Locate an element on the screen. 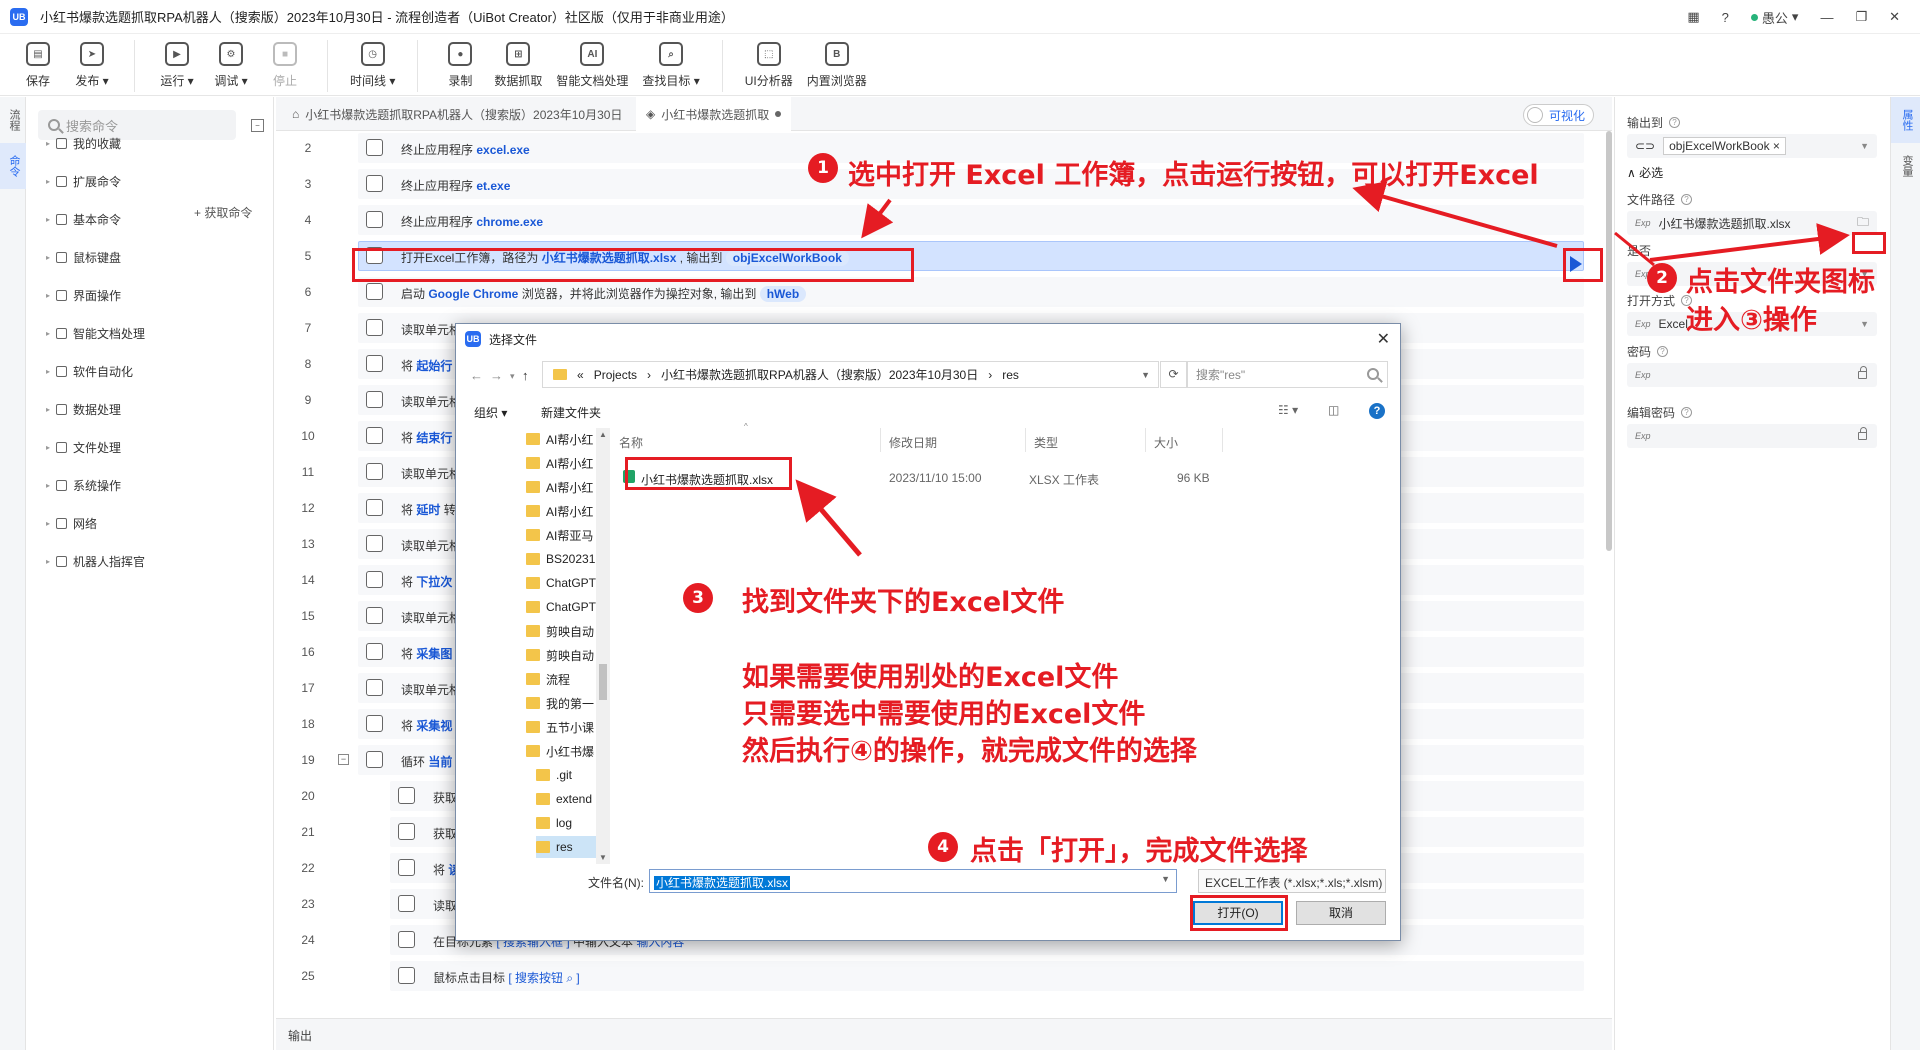 This screenshot has height=1050, width=1920. up-icon: ↑ is located at coordinates (525, 375).